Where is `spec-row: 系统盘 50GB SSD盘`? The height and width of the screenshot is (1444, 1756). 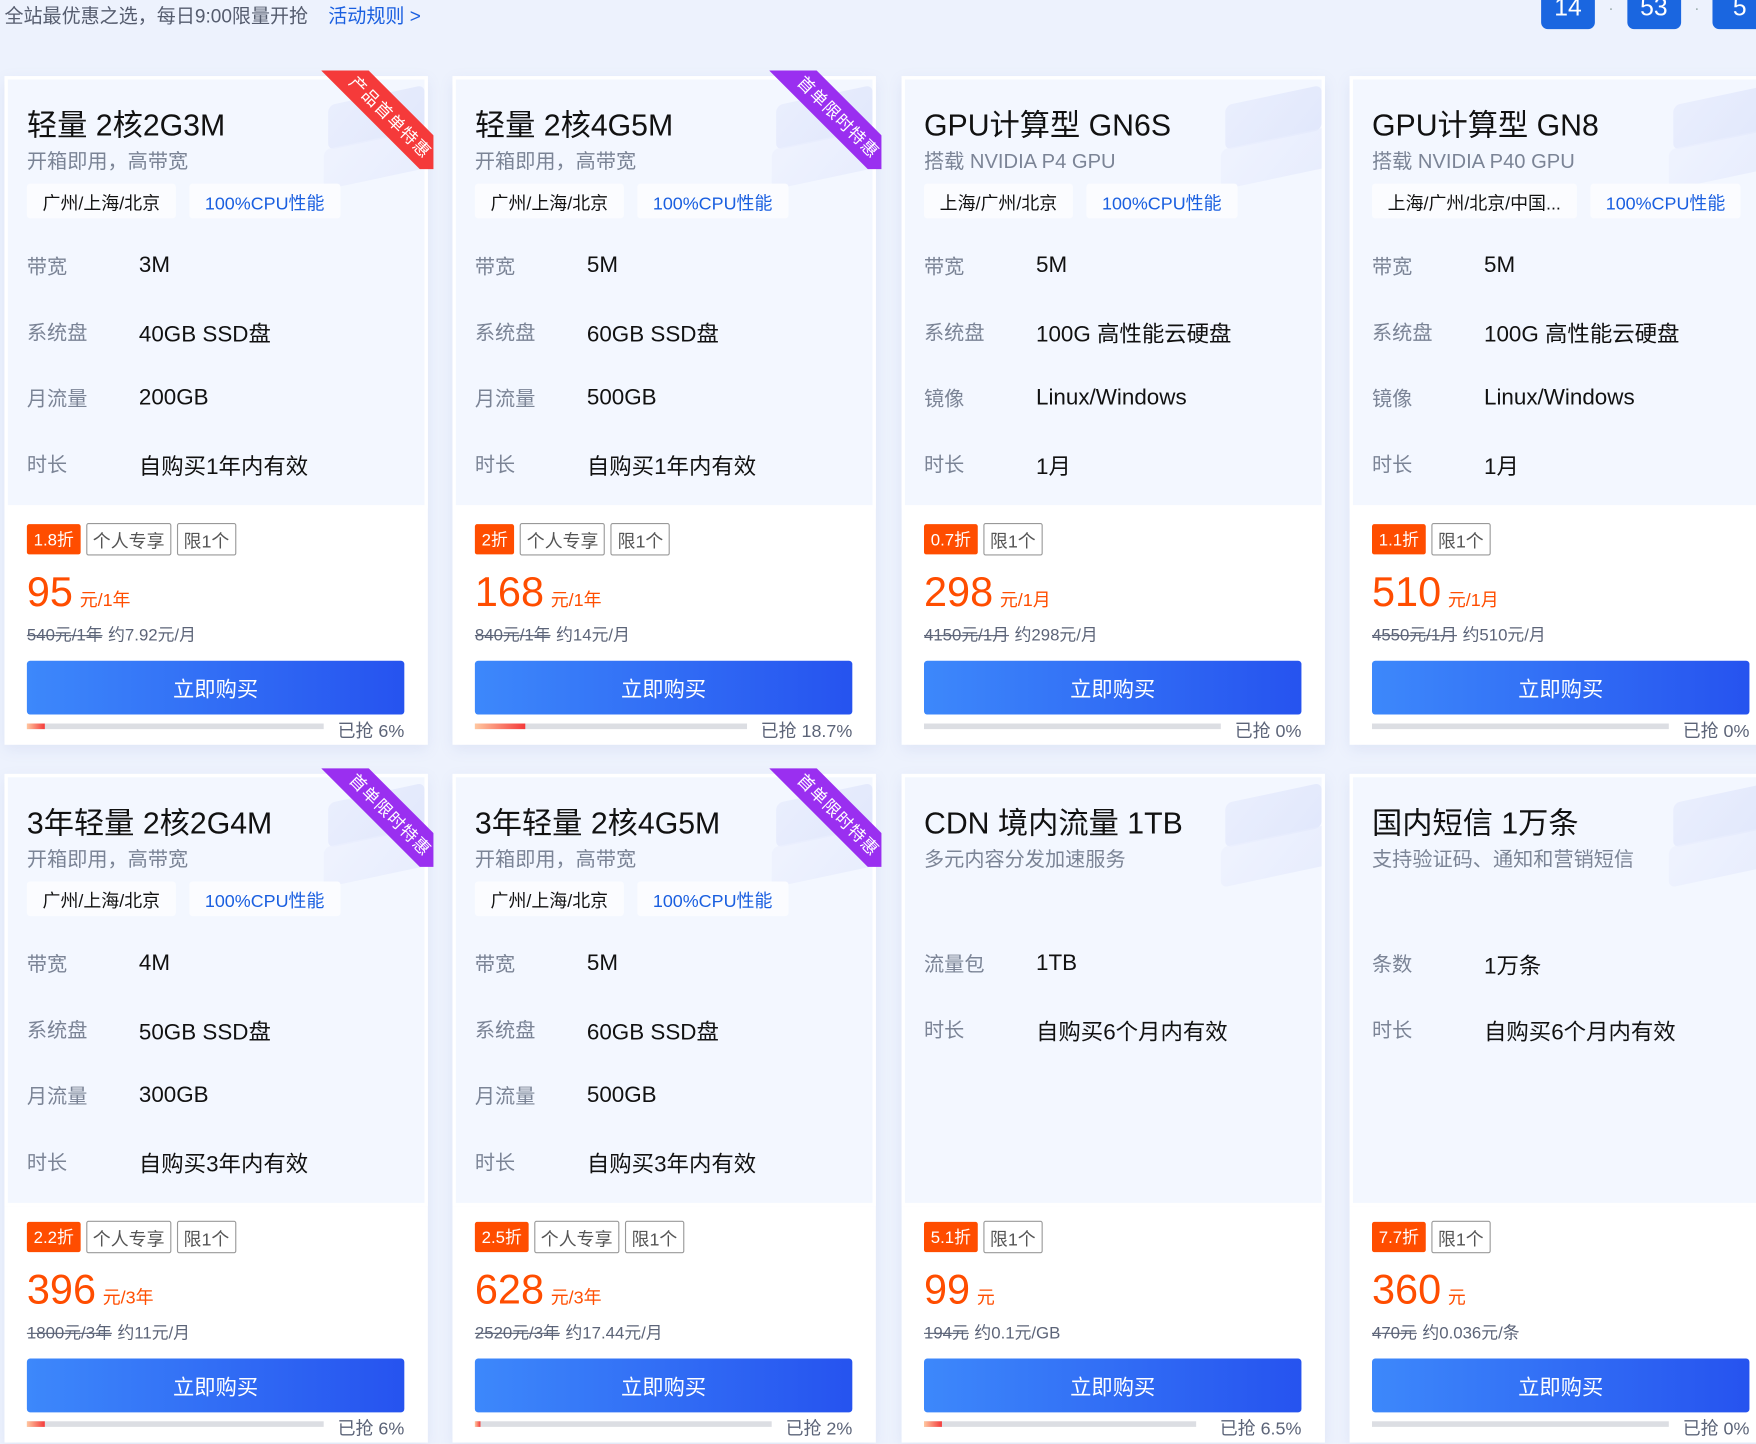
spec-row: 系统盘 50GB SSD盘 is located at coordinates (149, 1029).